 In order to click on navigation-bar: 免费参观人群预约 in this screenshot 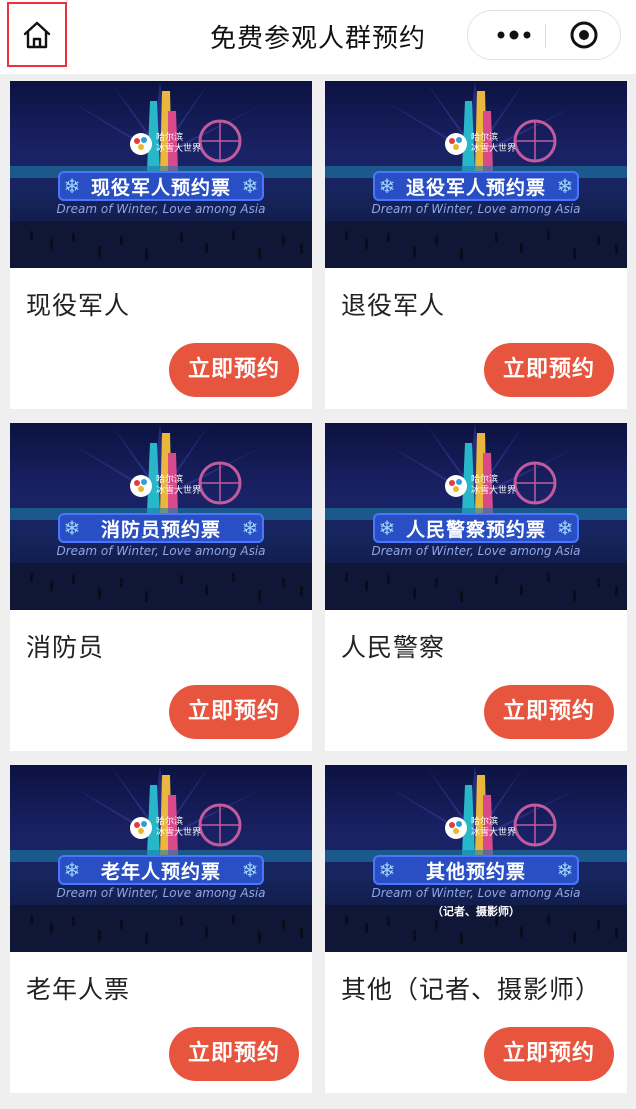, I will do `click(318, 37)`.